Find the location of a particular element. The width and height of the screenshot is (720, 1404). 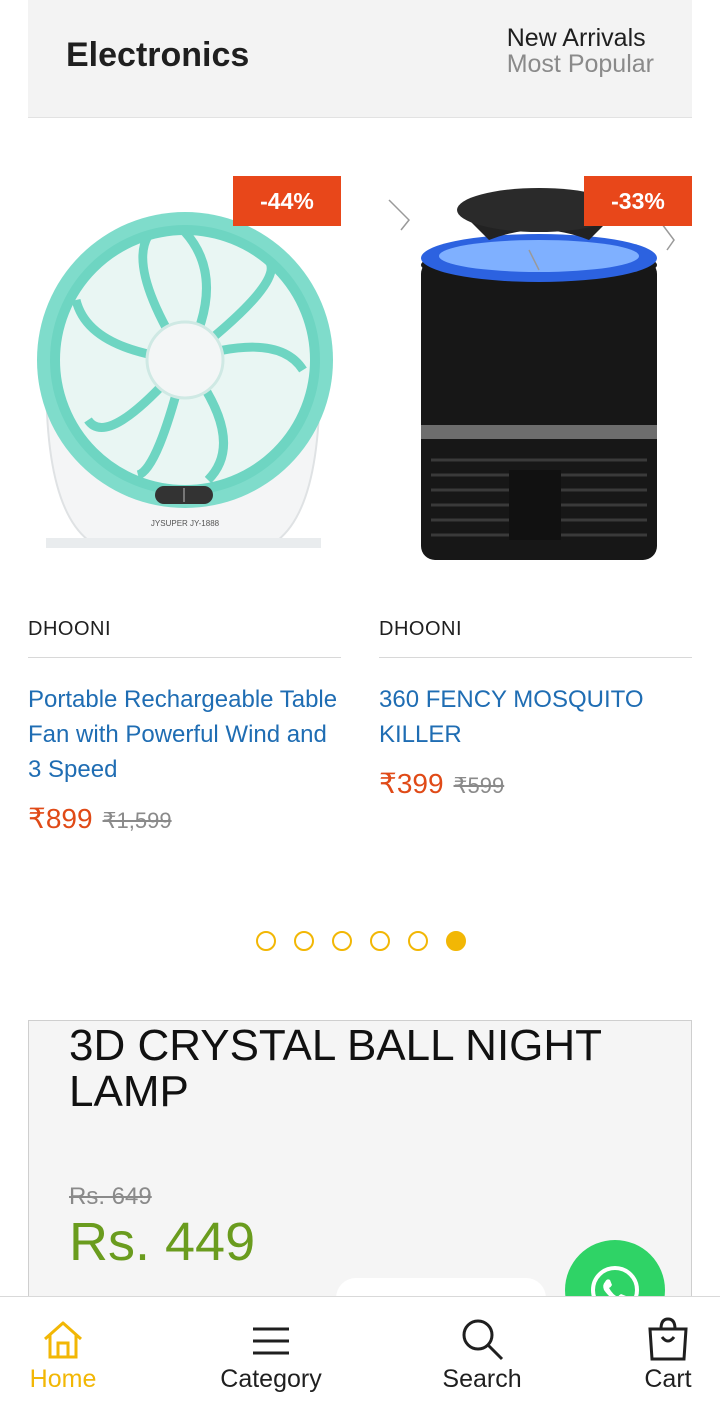

carousel-pagination is located at coordinates (361, 941).